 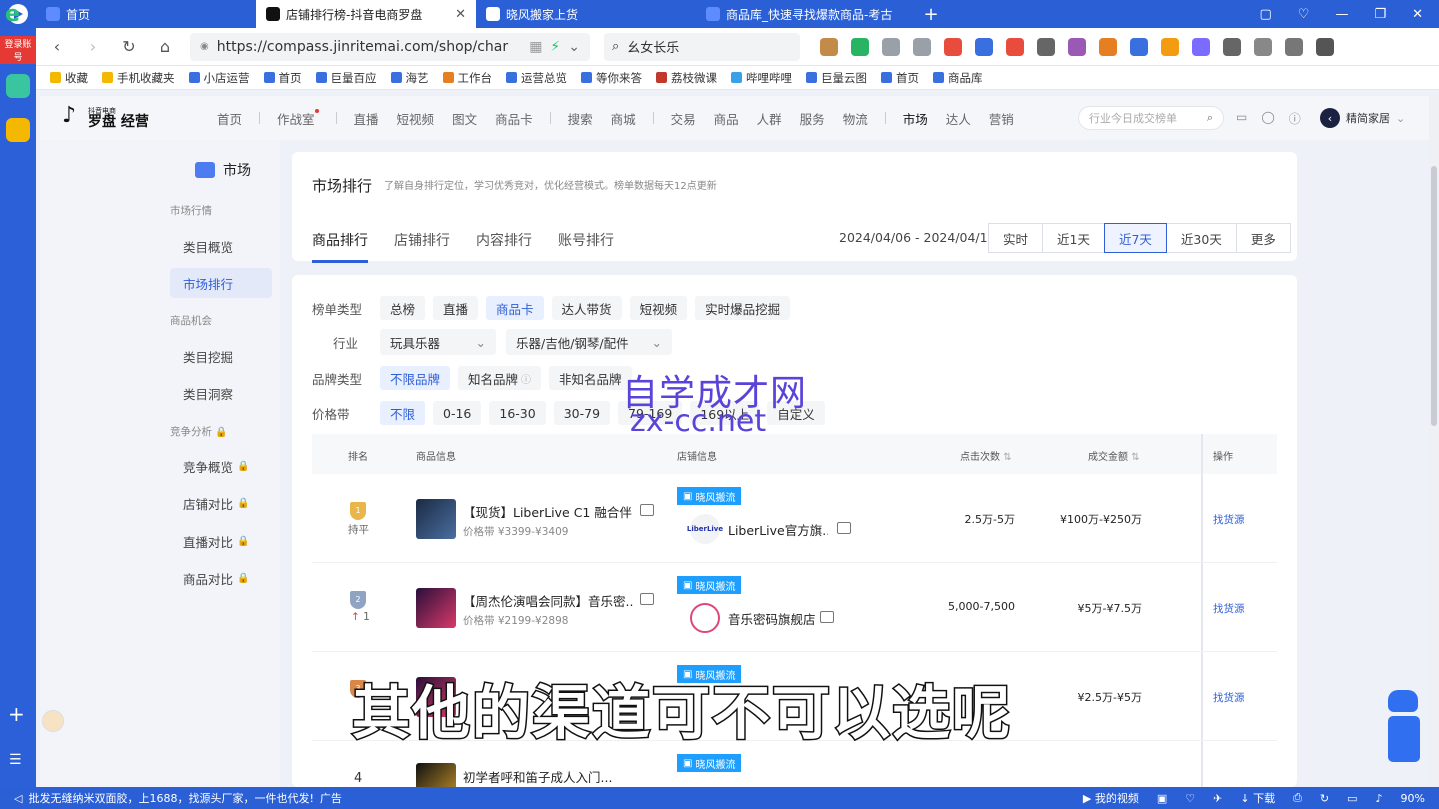 What do you see at coordinates (138, 78) in the screenshot?
I see `bookmark-item: 手机收藏夹` at bounding box center [138, 78].